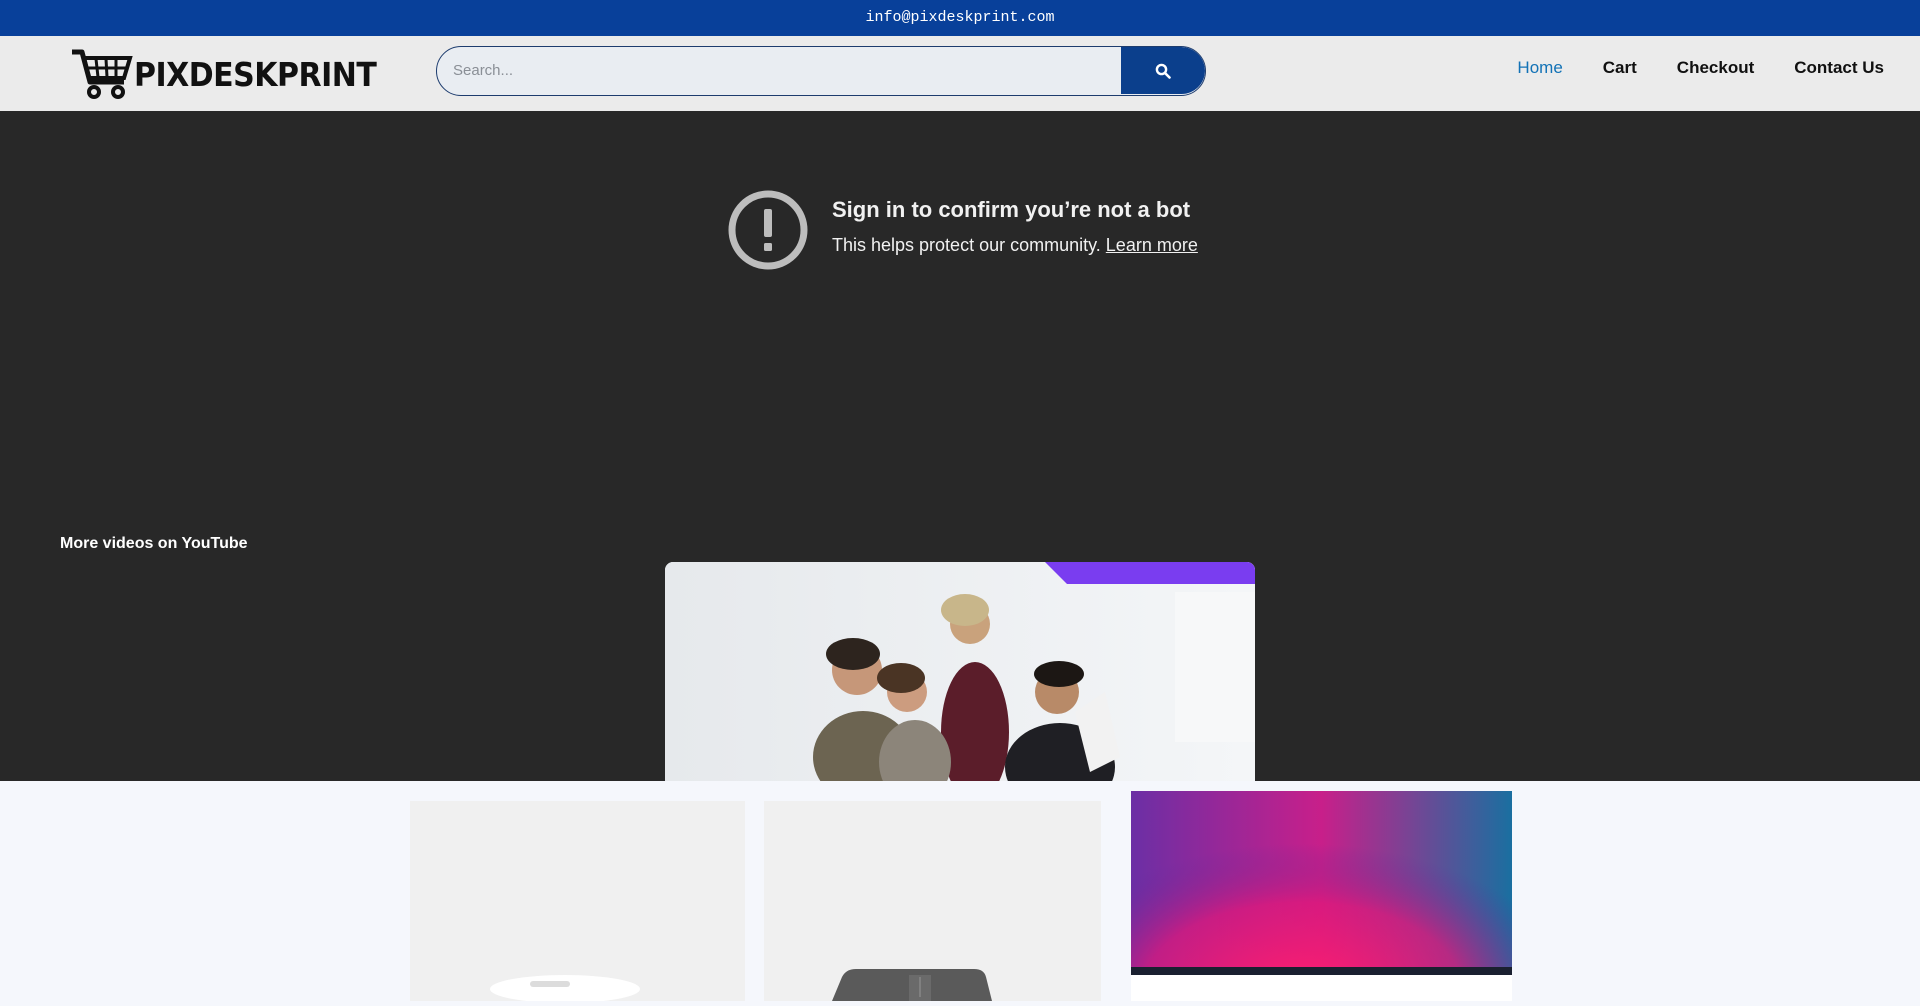 This screenshot has height=1006, width=1920. I want to click on video-thumbnail, so click(960, 671).